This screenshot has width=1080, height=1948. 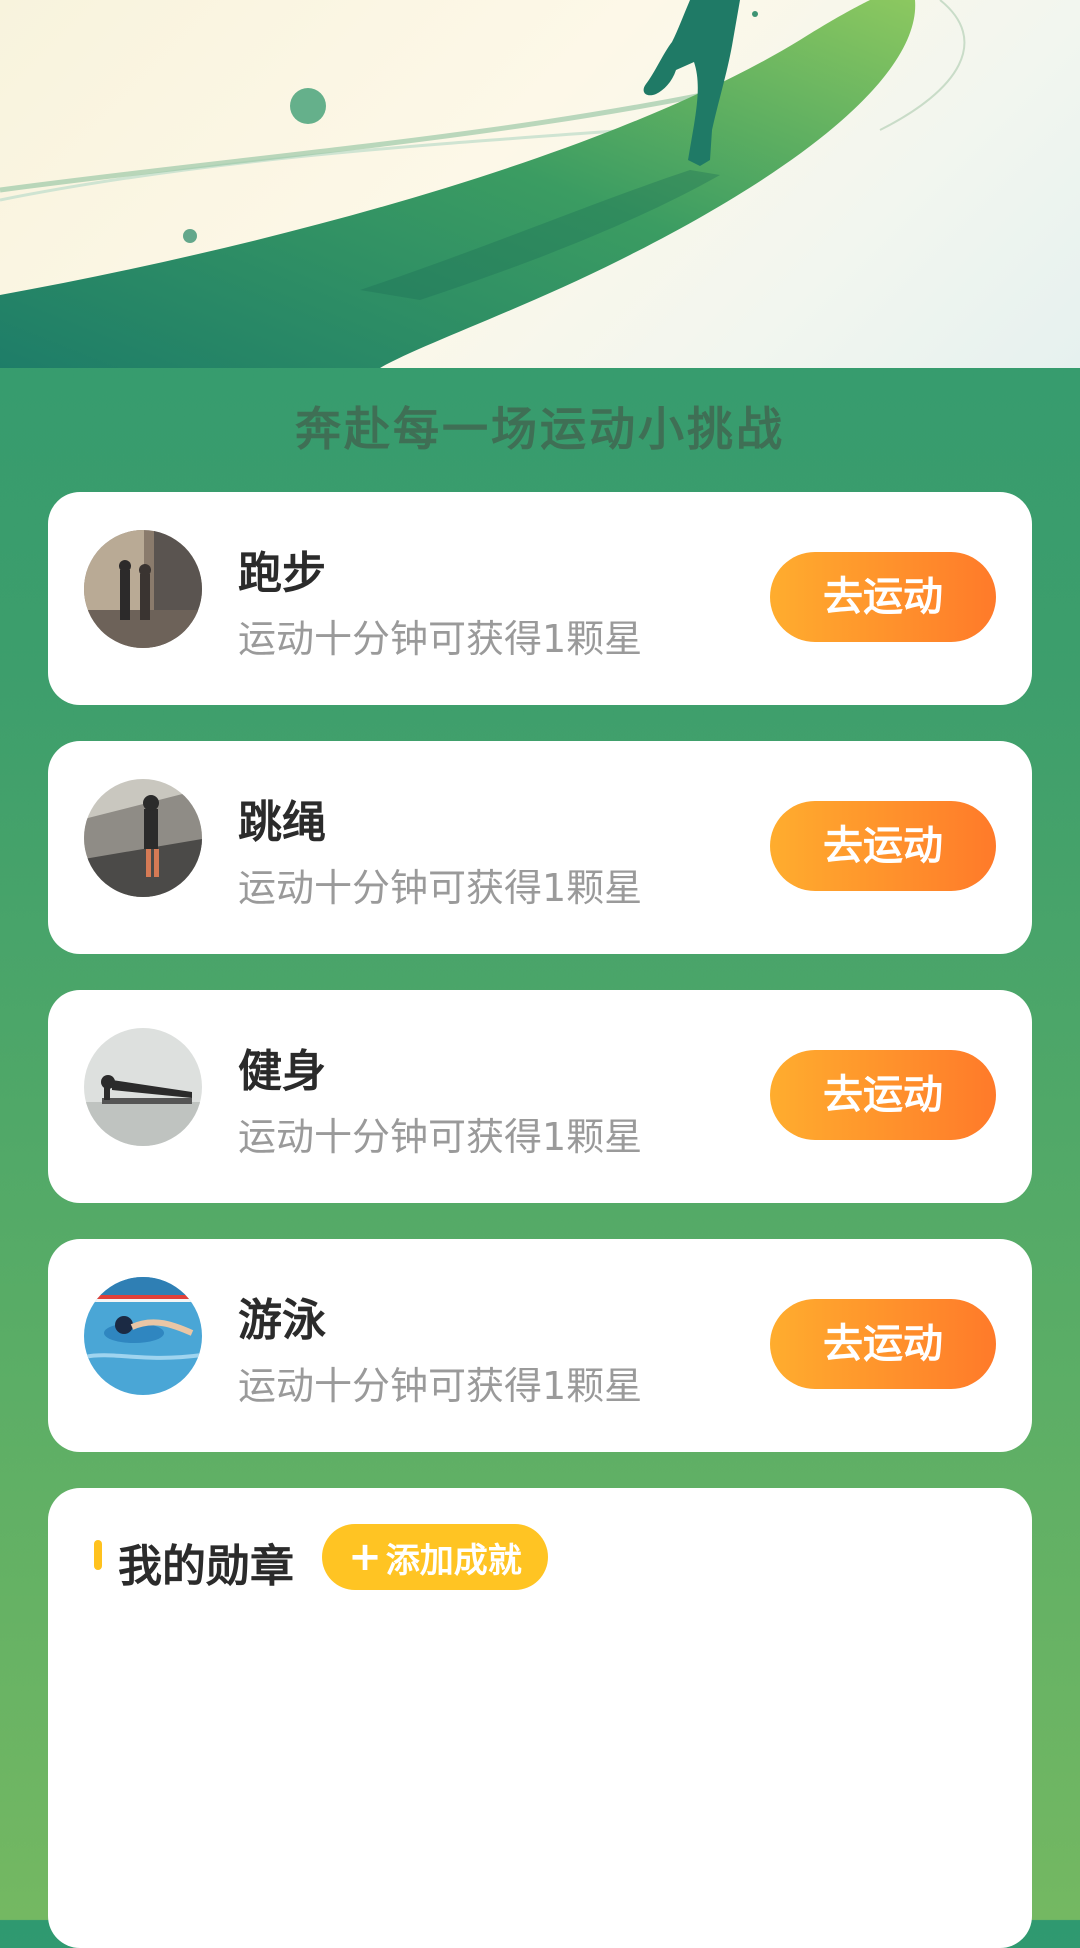 What do you see at coordinates (282, 822) in the screenshot?
I see `activity-title: 跳绳` at bounding box center [282, 822].